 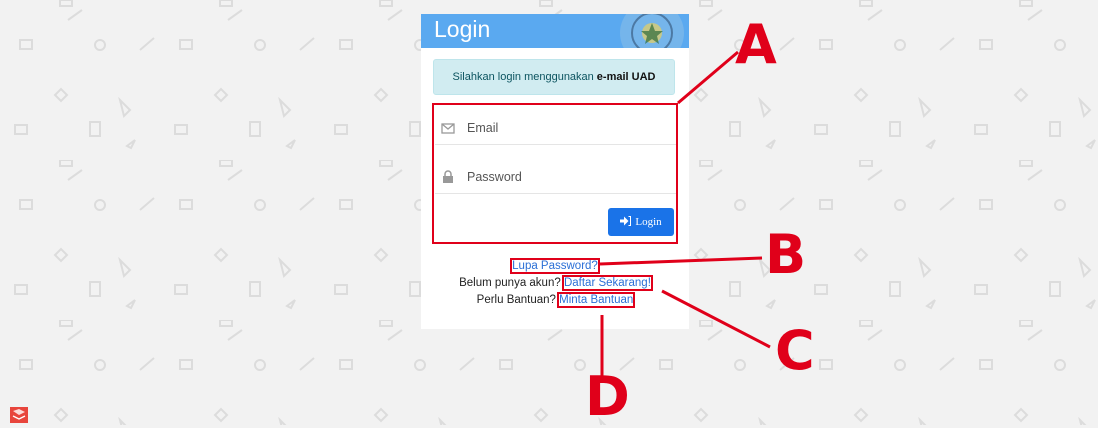 What do you see at coordinates (756, 44) in the screenshot?
I see `annotation-a: A` at bounding box center [756, 44].